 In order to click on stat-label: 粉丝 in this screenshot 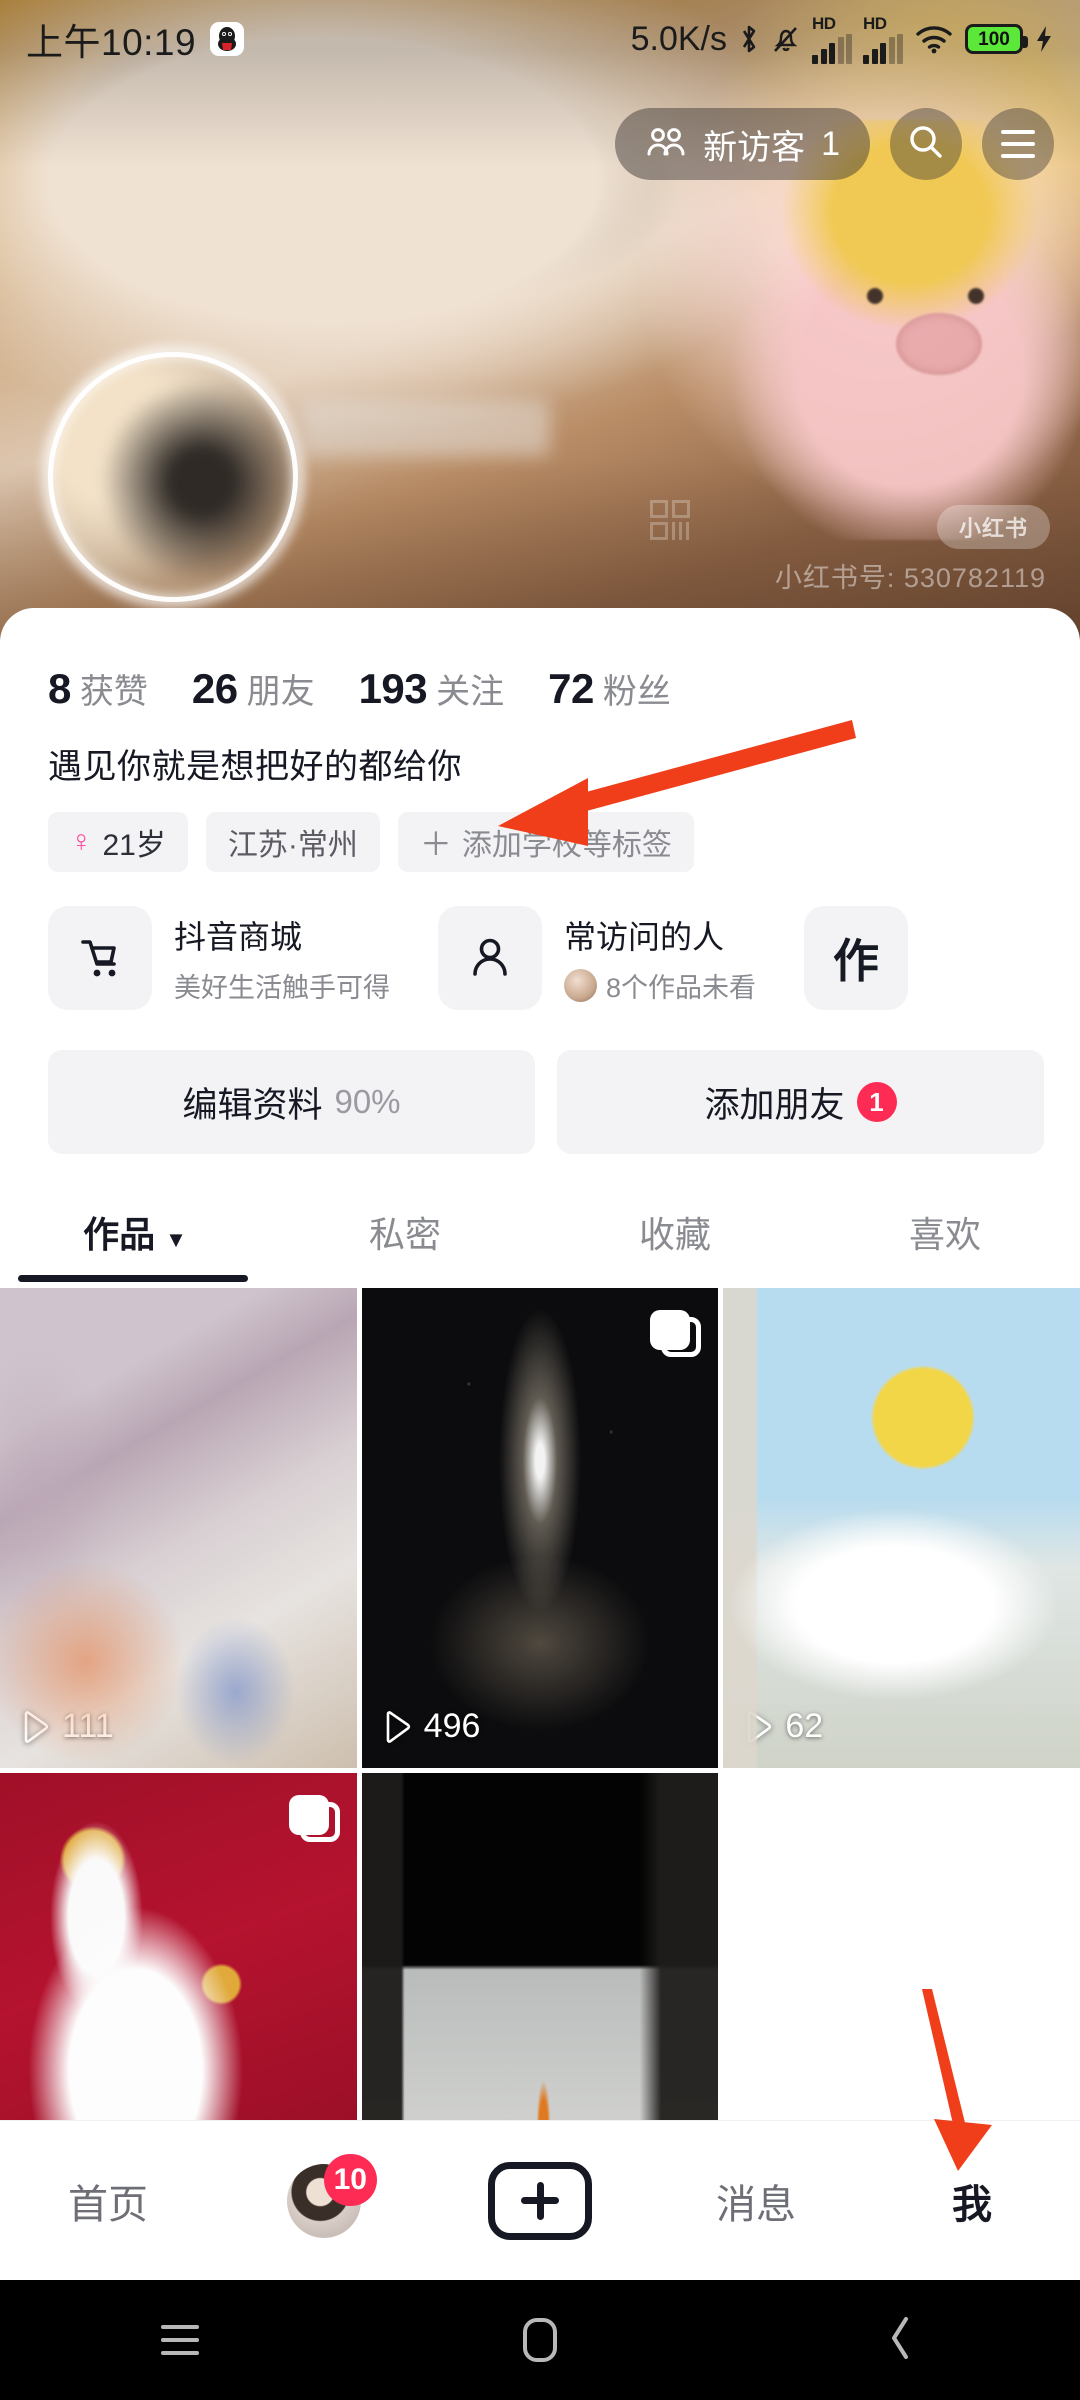, I will do `click(636, 692)`.